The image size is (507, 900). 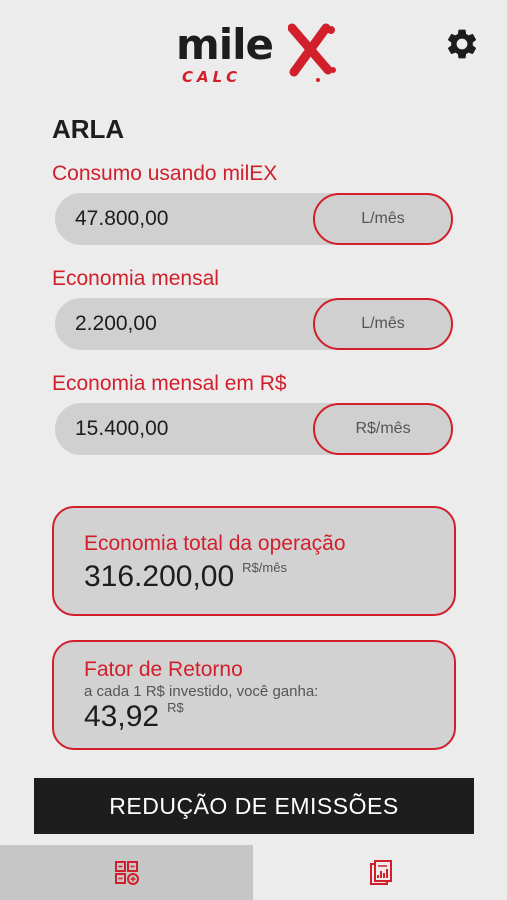 I want to click on total-economy-title: Economia total da operação, so click(x=215, y=543).